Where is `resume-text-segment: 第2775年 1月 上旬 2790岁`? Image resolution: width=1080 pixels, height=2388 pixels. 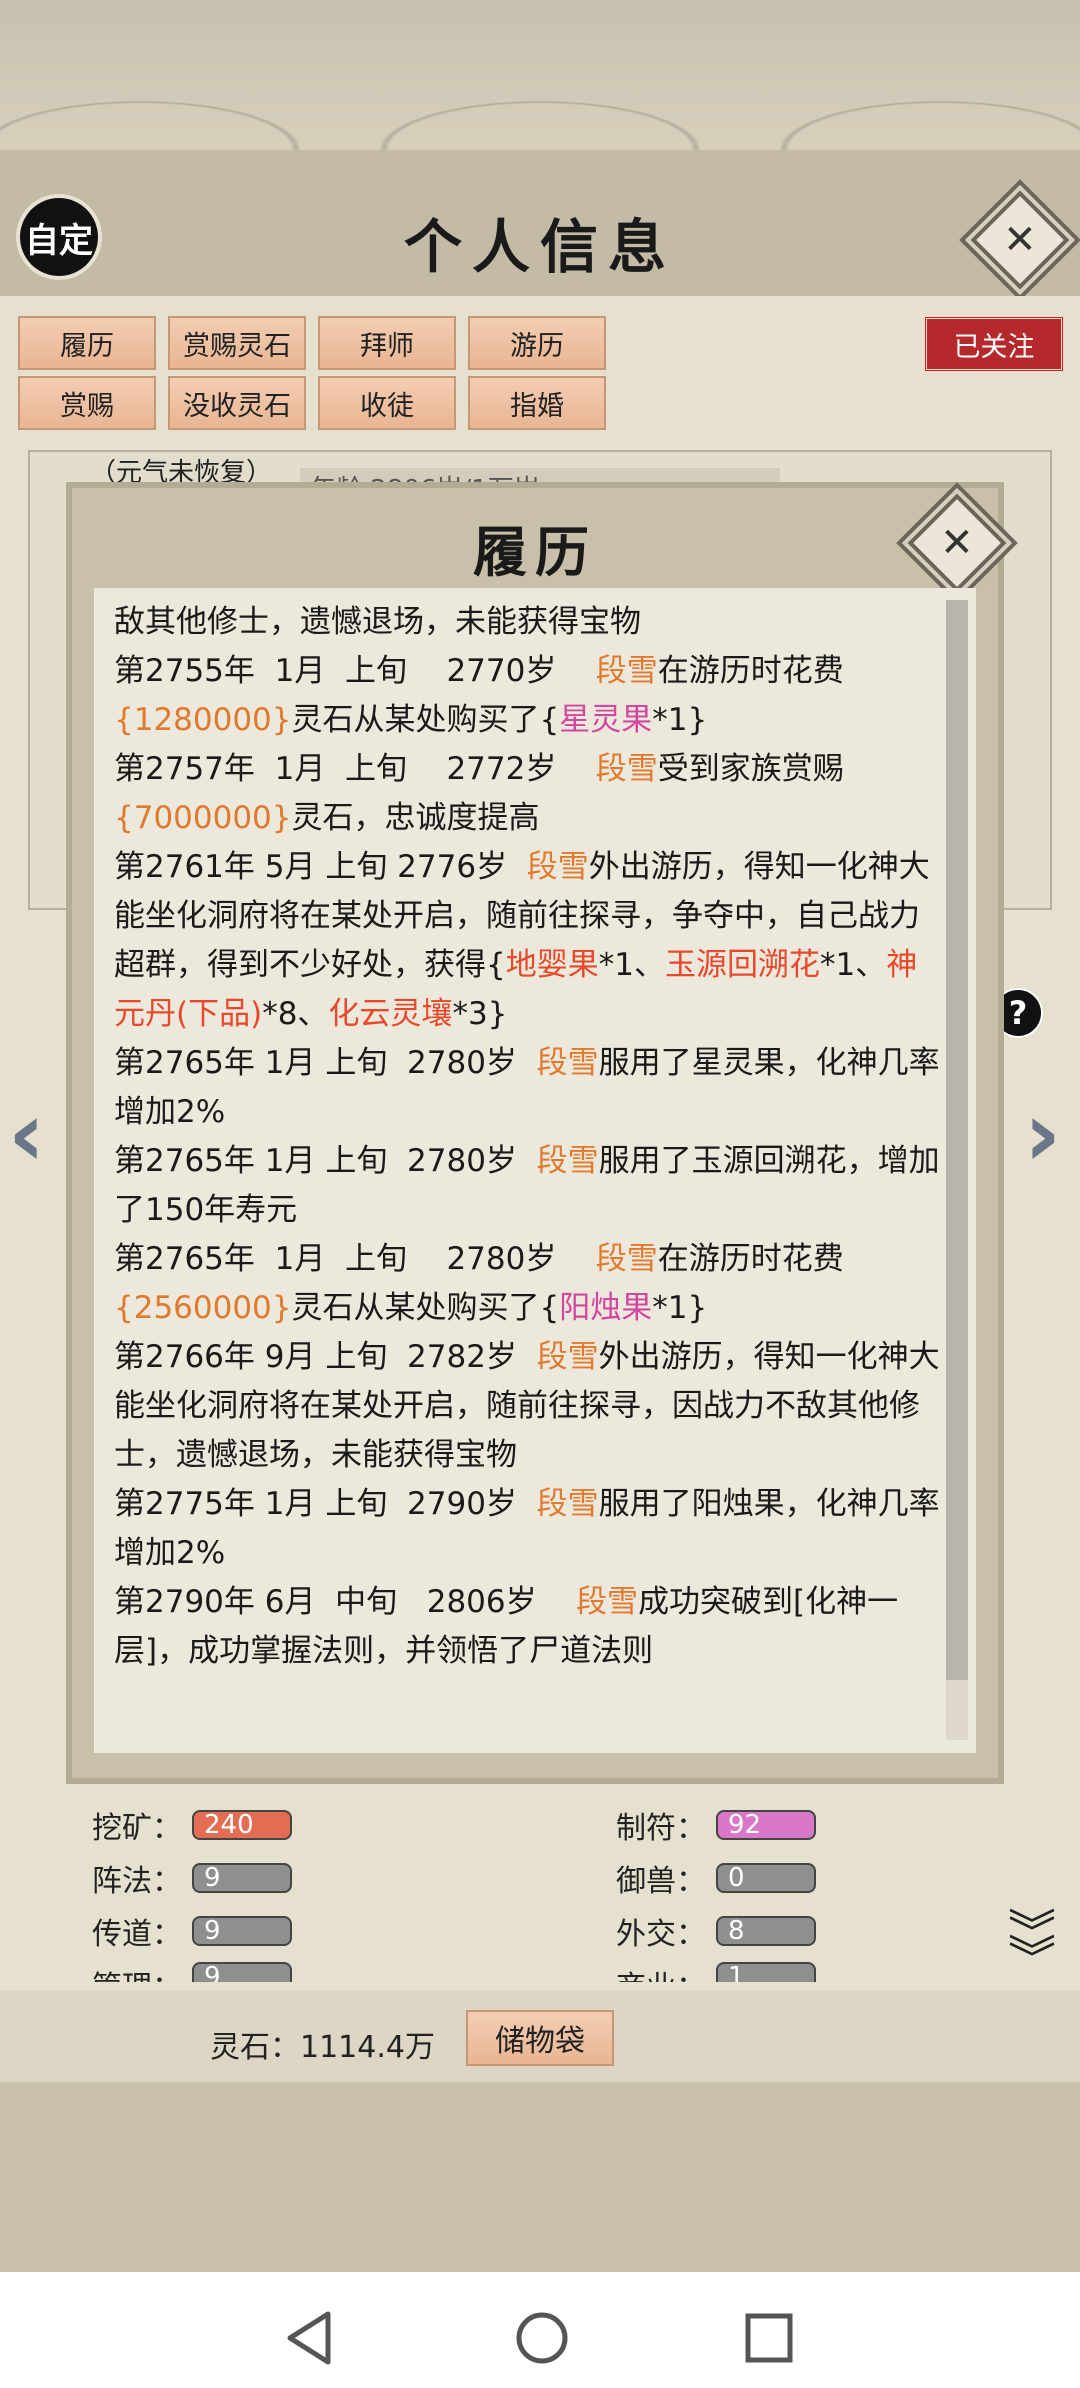 resume-text-segment: 第2775年 1月 上旬 2790岁 is located at coordinates (325, 1504).